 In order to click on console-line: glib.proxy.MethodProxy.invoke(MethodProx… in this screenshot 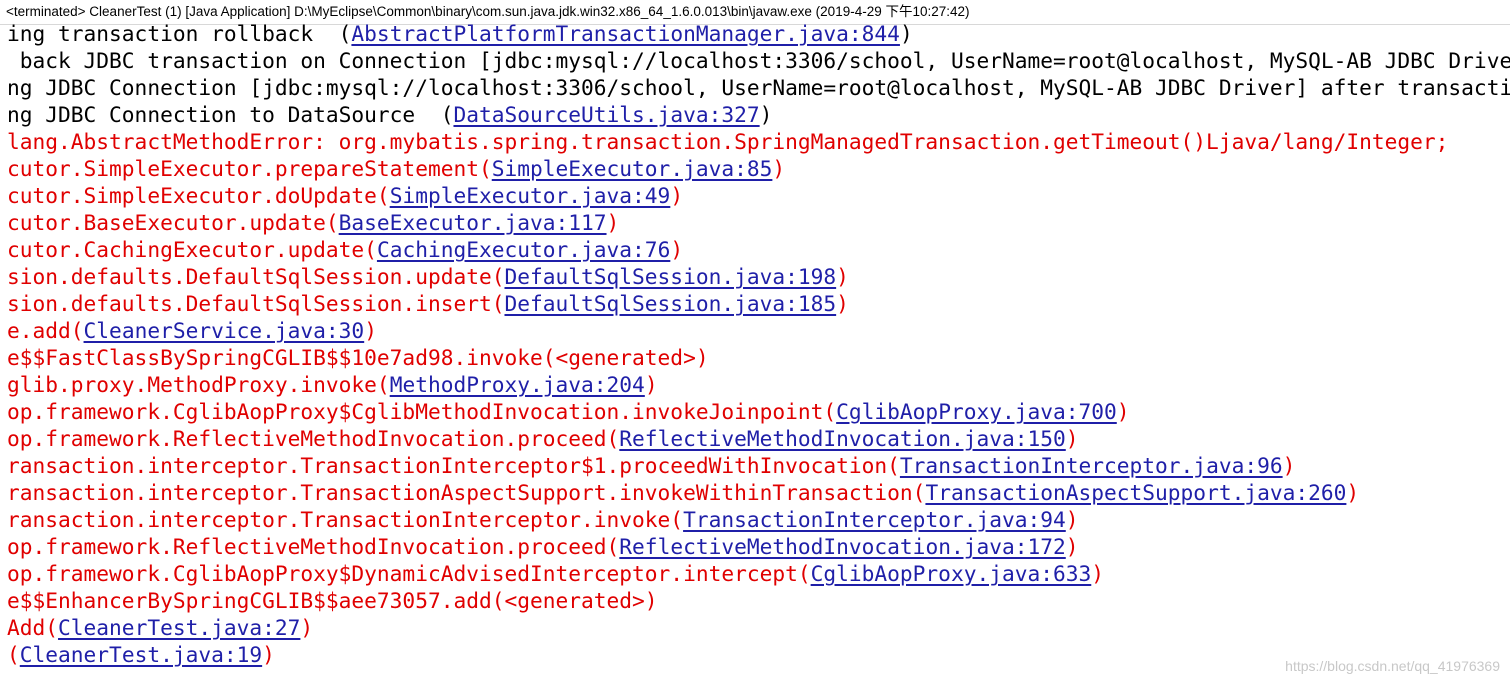, I will do `click(758, 384)`.